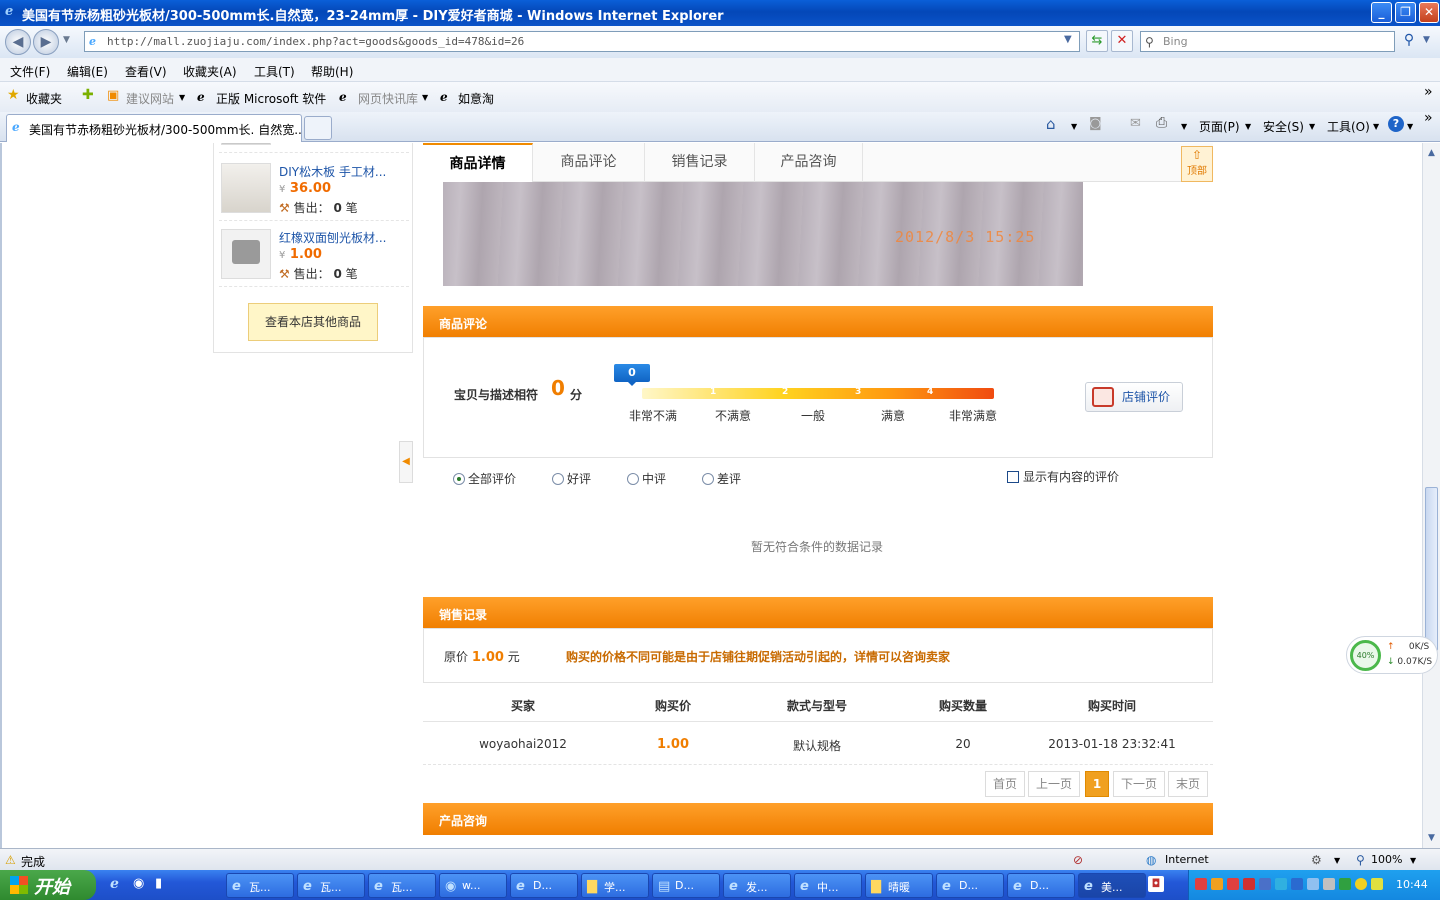  What do you see at coordinates (158, 883) in the screenshot?
I see `quicklaunch-app-icon: ▮` at bounding box center [158, 883].